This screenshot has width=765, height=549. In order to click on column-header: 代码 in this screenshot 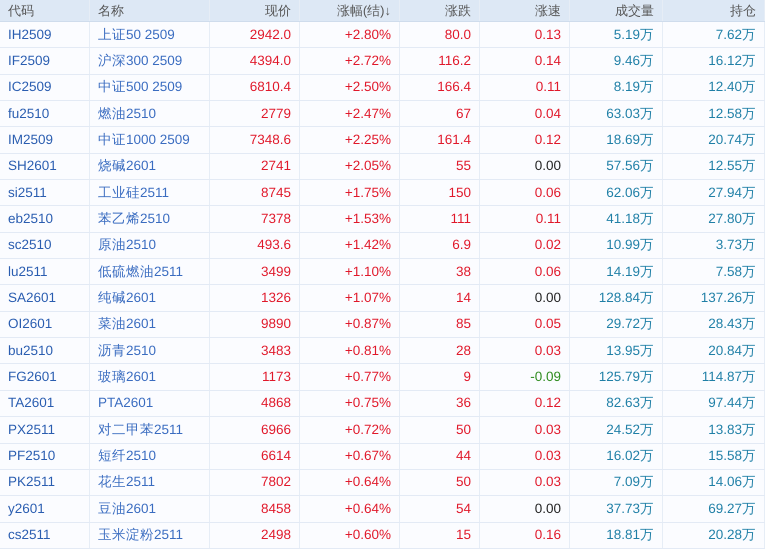, I will do `click(45, 10)`.